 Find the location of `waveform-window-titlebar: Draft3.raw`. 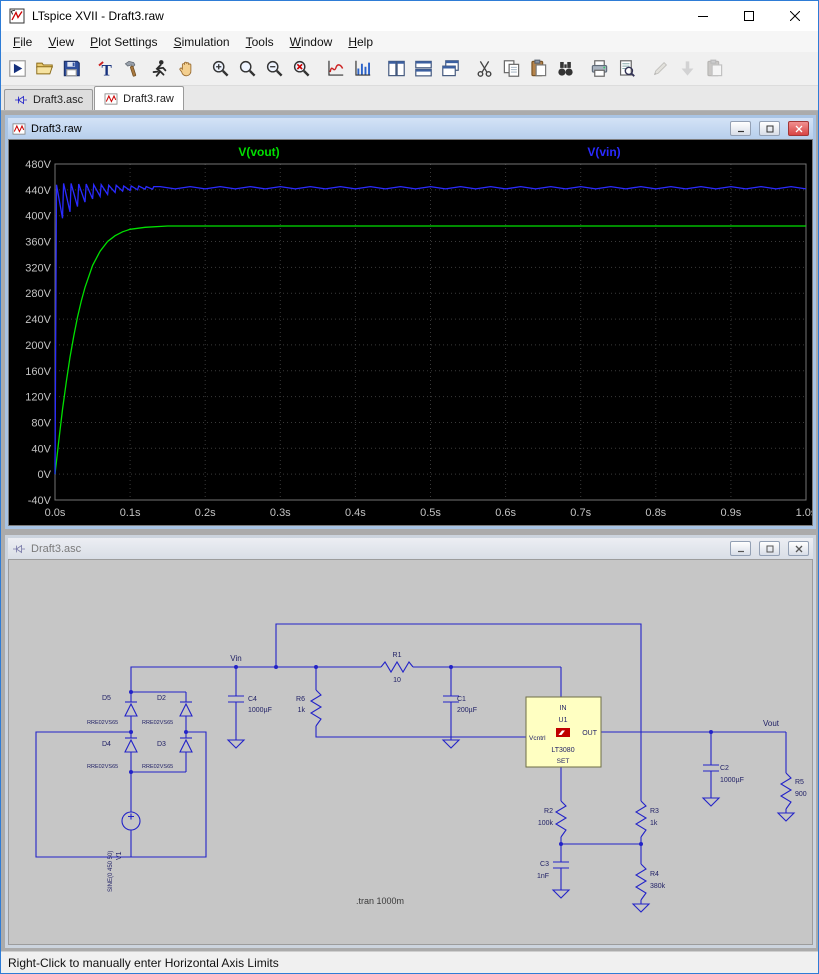

waveform-window-titlebar: Draft3.raw is located at coordinates (410, 128).